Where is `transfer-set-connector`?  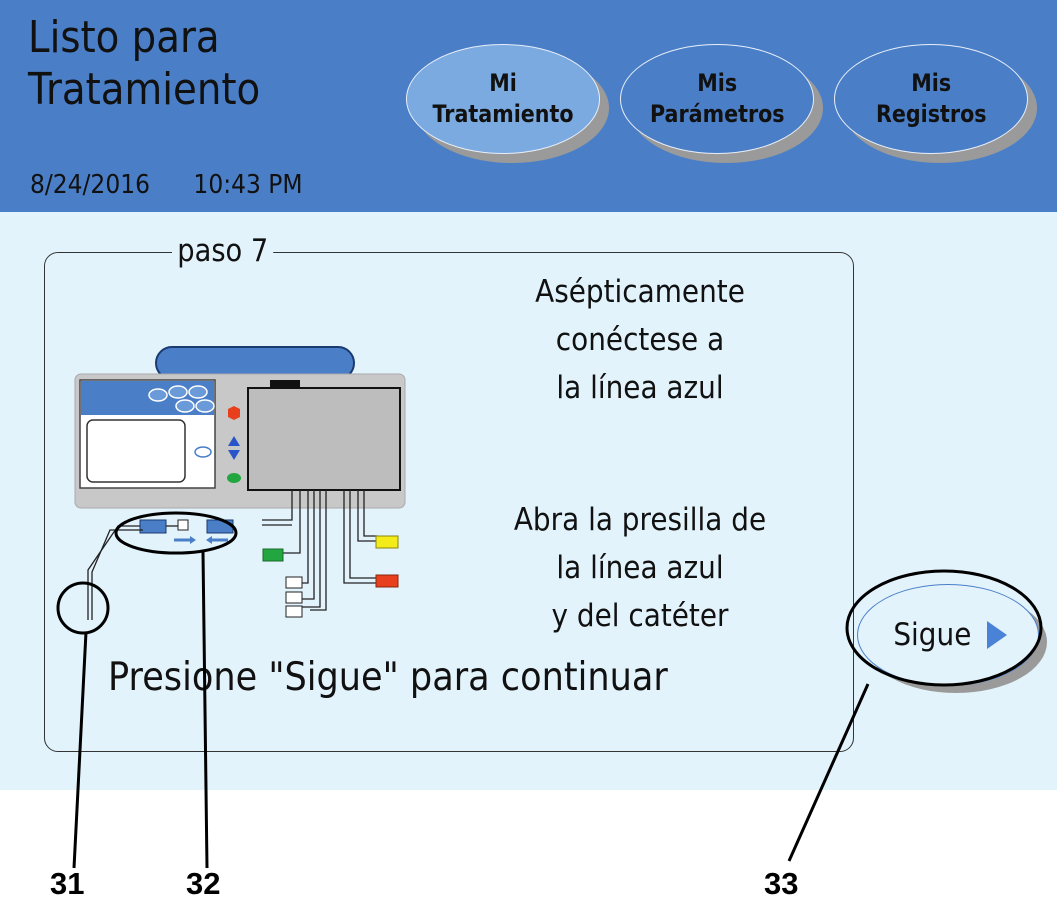
transfer-set-connector is located at coordinates (153, 526).